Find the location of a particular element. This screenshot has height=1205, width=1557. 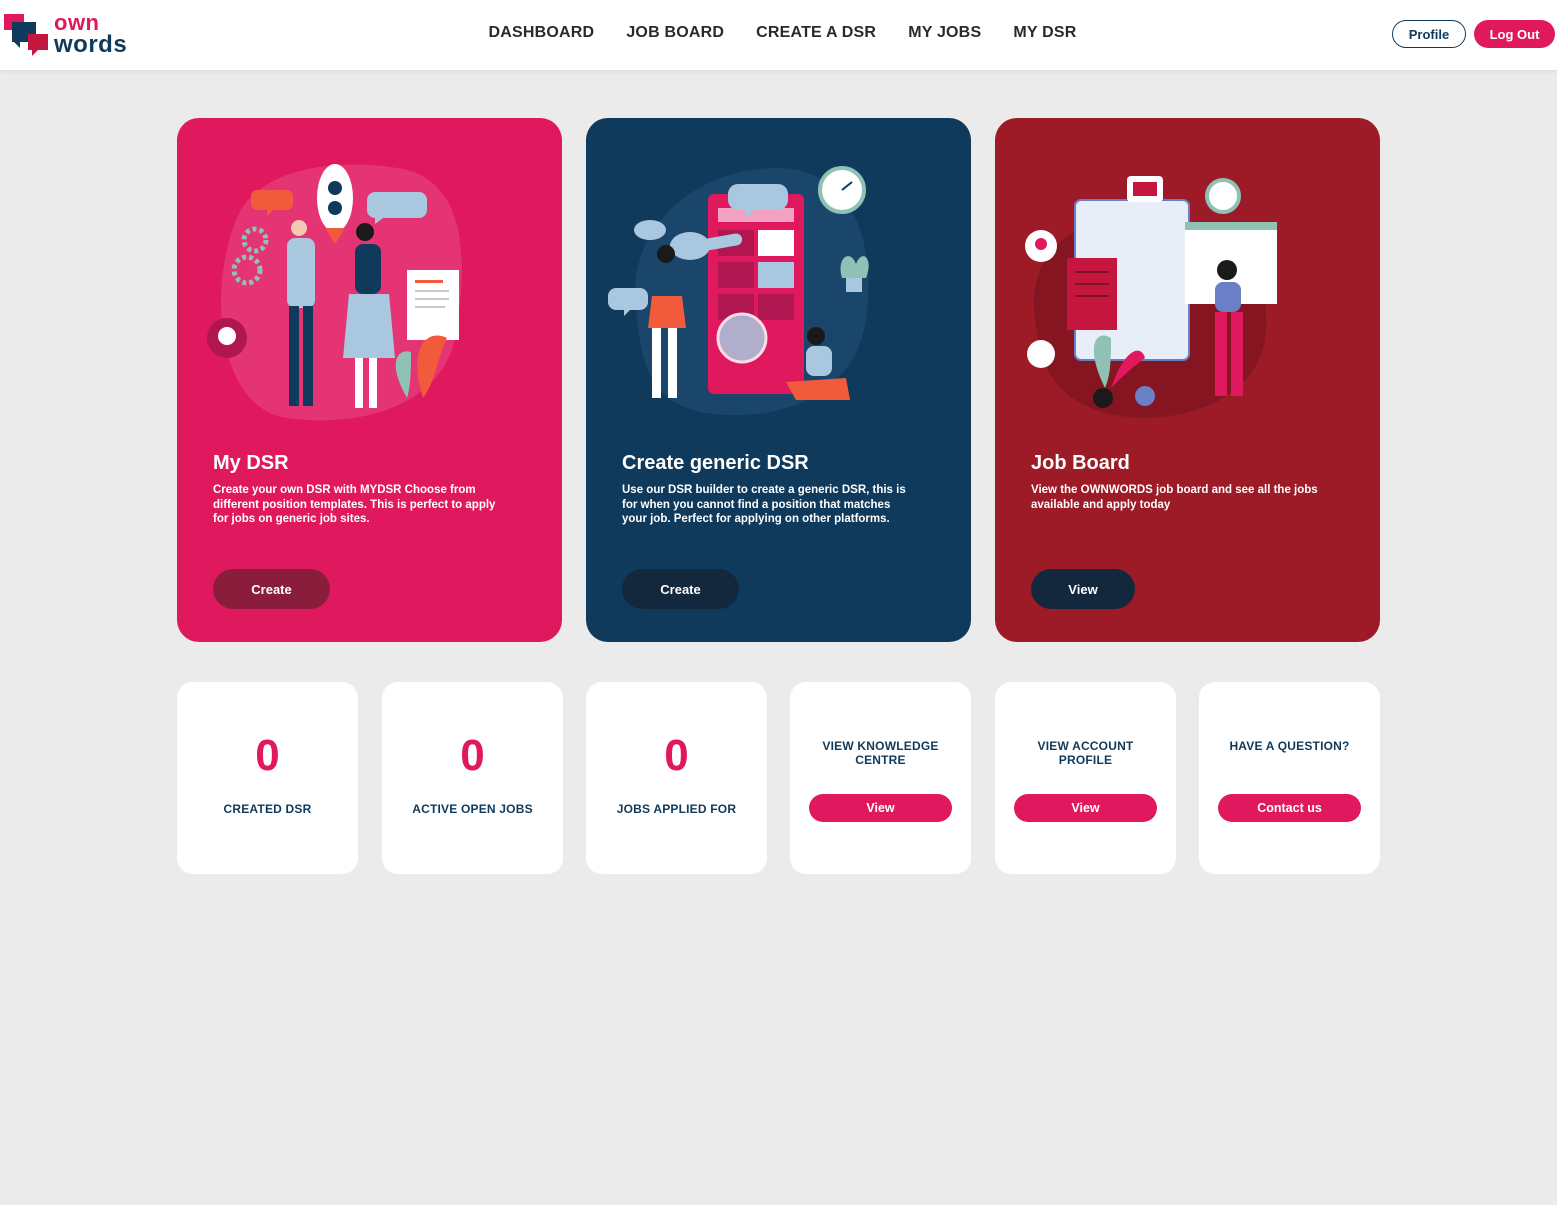

my-dsr-create-button: Create is located at coordinates (271, 589).